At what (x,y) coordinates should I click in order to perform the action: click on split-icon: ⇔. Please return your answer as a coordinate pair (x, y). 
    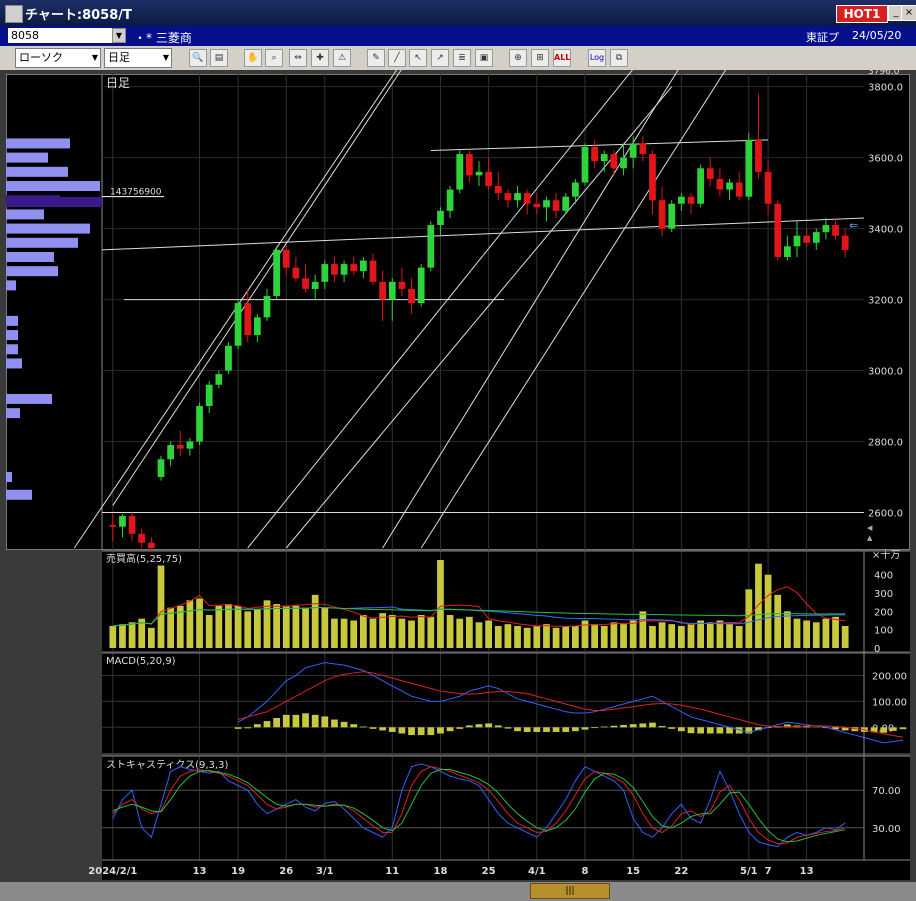
    Looking at the image, I should click on (298, 58).